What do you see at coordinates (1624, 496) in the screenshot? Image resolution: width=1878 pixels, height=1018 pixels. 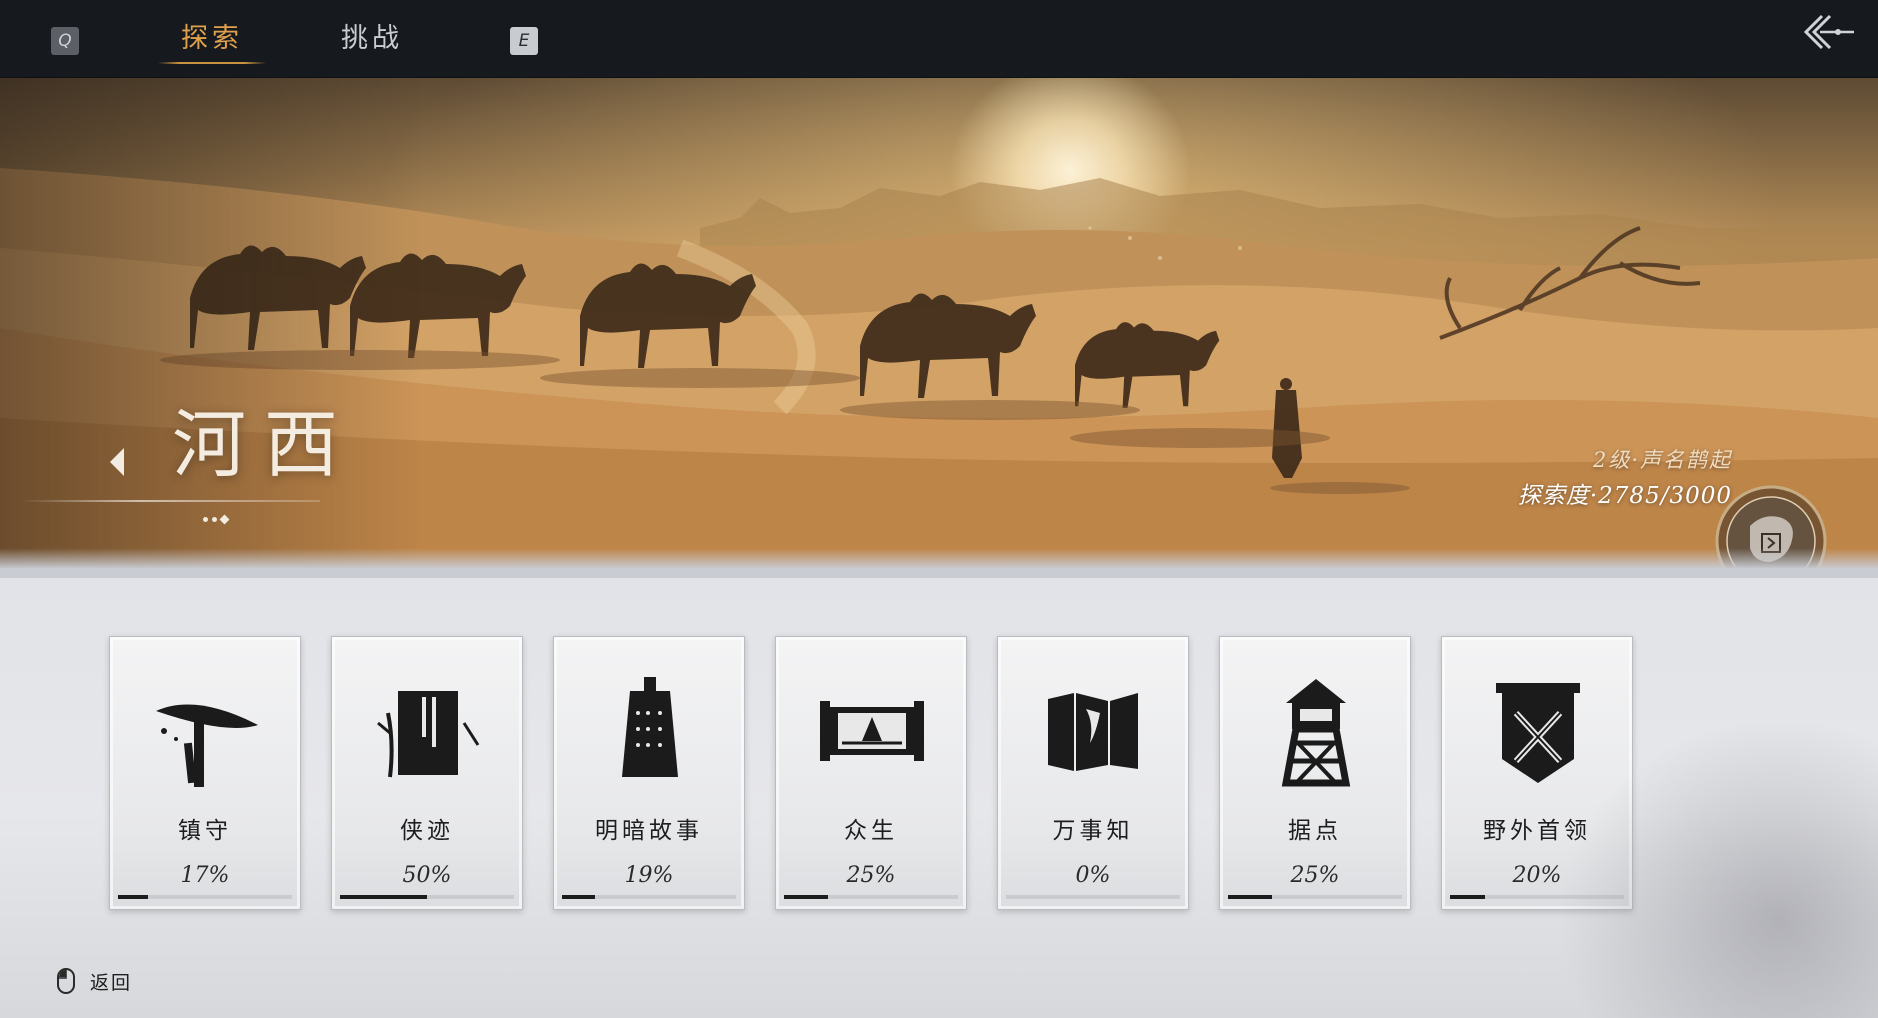 I see `explore-progress-text: 探索度·2785/3000` at bounding box center [1624, 496].